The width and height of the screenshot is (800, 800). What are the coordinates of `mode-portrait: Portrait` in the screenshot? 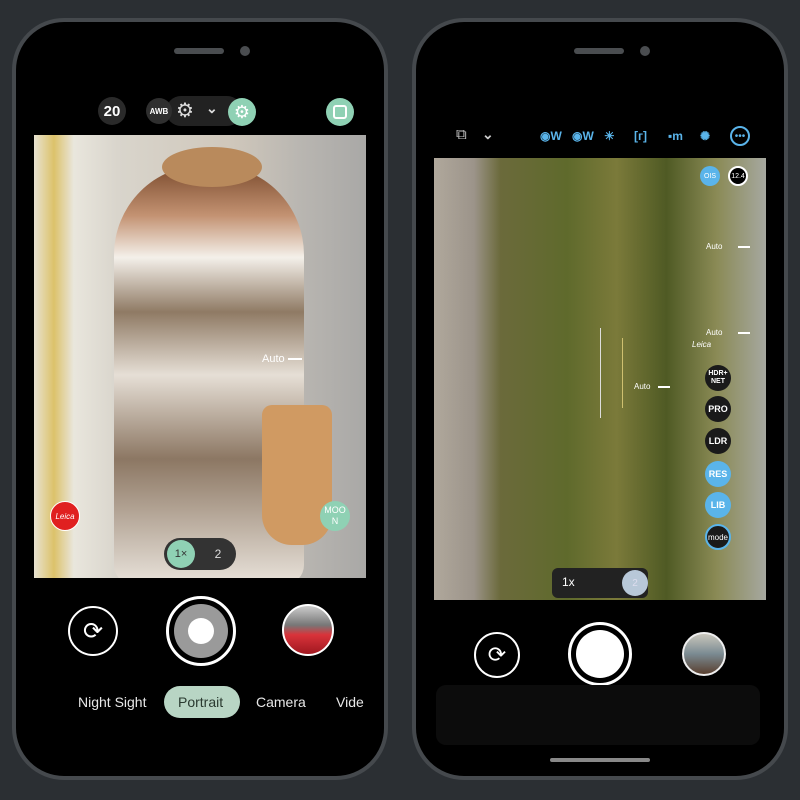 It's located at (200, 702).